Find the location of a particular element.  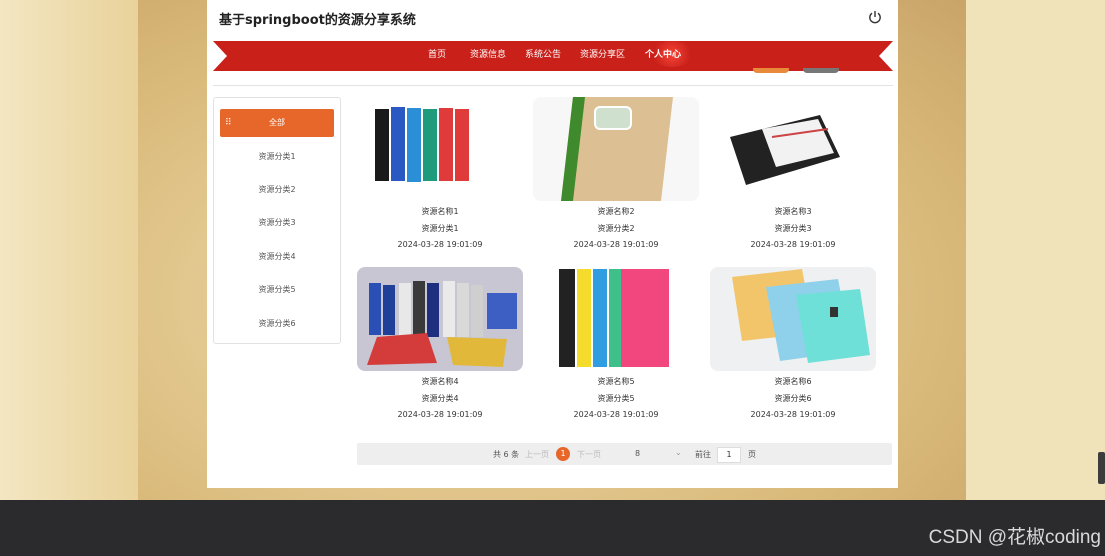

side-scroll-handle is located at coordinates (1101, 468).